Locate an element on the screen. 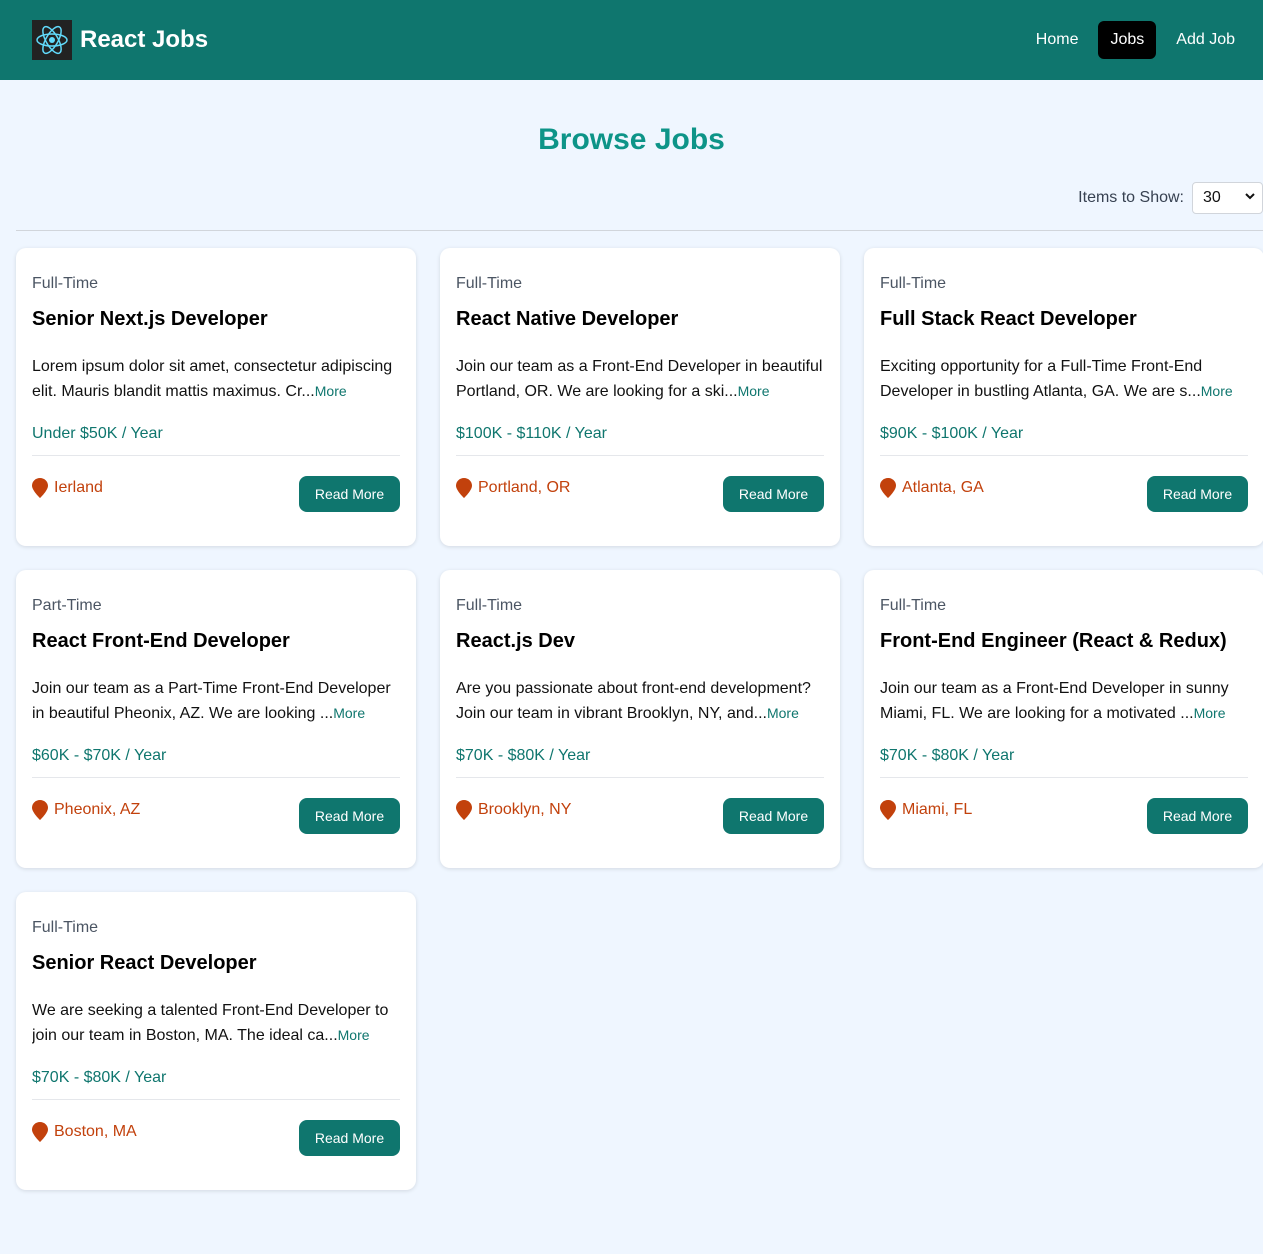 The height and width of the screenshot is (1254, 1263). job-salary: $90K - $100K / Year is located at coordinates (952, 433).